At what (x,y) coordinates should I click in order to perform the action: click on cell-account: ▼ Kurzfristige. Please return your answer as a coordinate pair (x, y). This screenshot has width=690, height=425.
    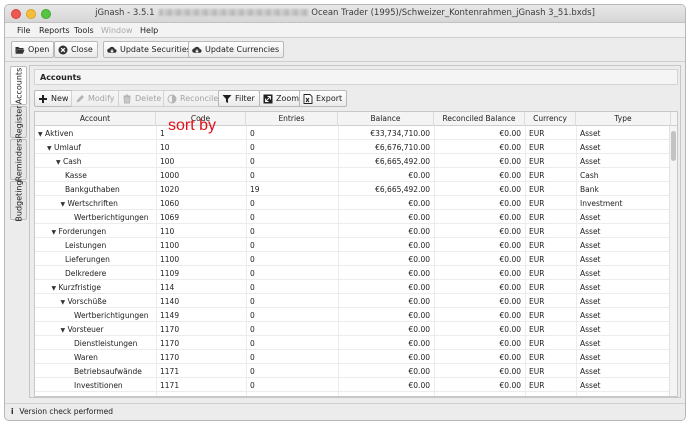
    Looking at the image, I should click on (95, 287).